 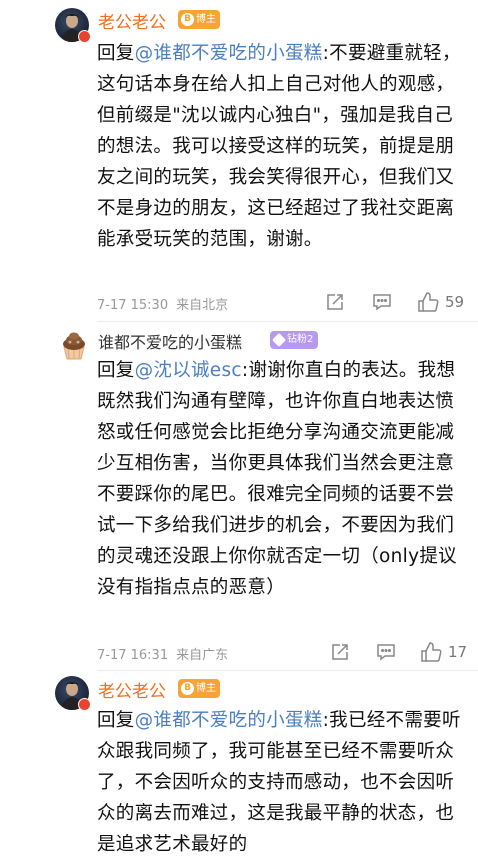 What do you see at coordinates (458, 652) in the screenshot?
I see `like-count: 17` at bounding box center [458, 652].